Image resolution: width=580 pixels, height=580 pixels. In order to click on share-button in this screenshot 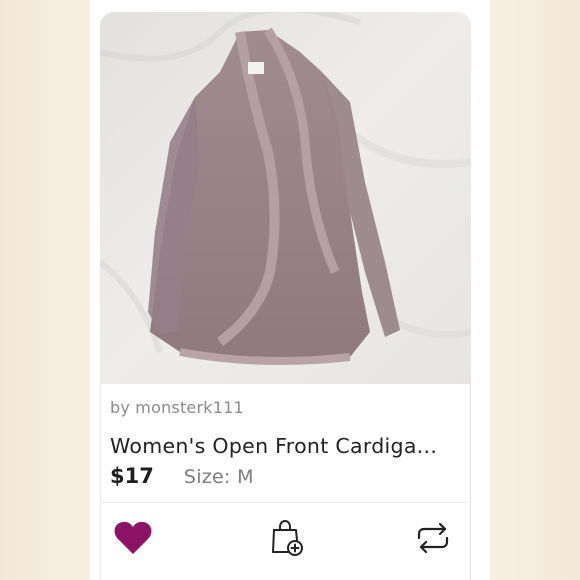, I will do `click(433, 538)`.